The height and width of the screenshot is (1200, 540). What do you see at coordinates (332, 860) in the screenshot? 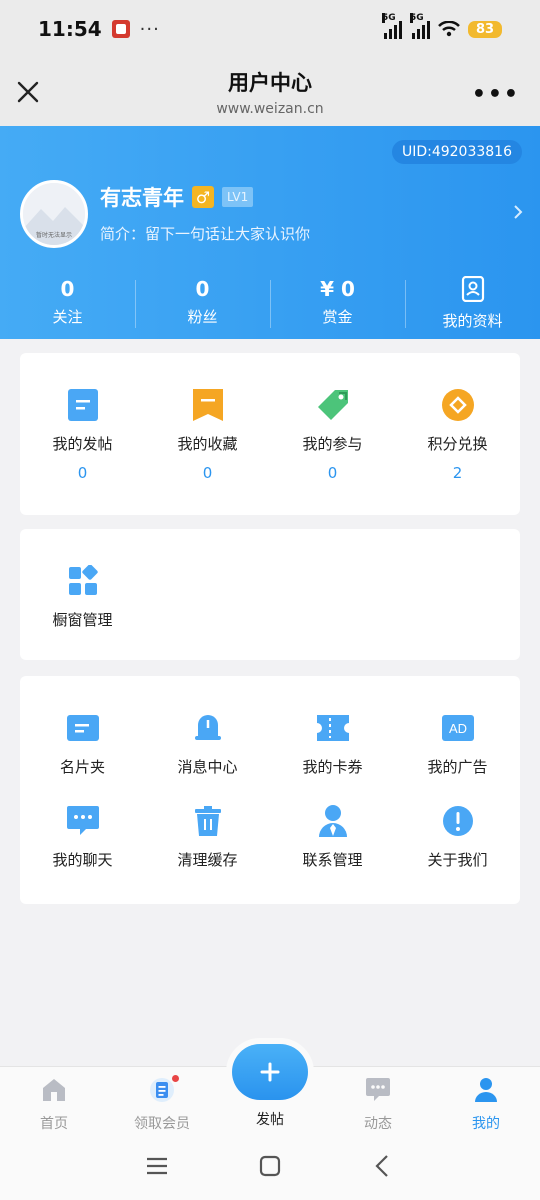
I see `menu-label: 联系管理` at bounding box center [332, 860].